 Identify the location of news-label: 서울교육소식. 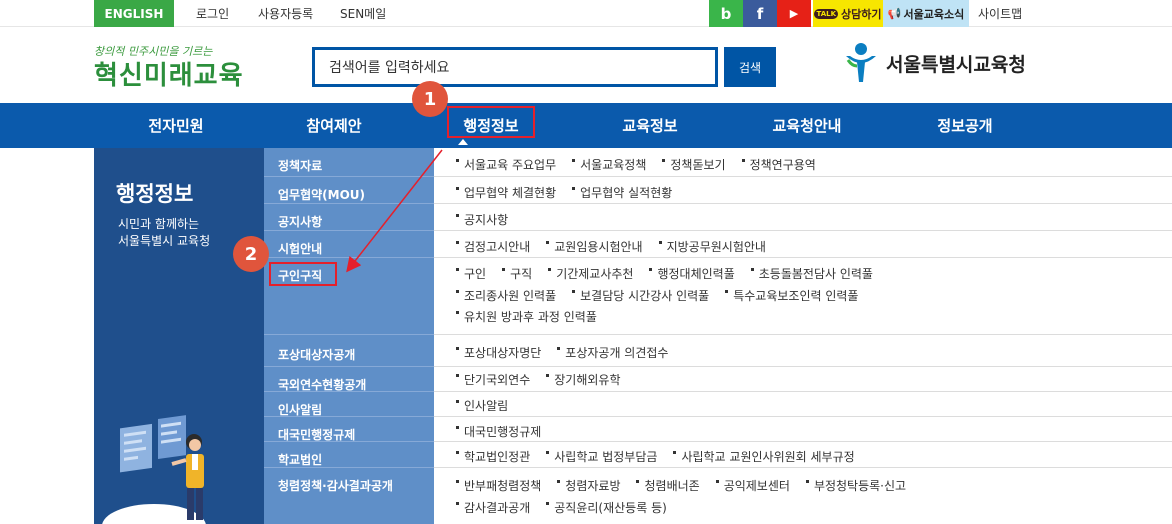
(934, 14).